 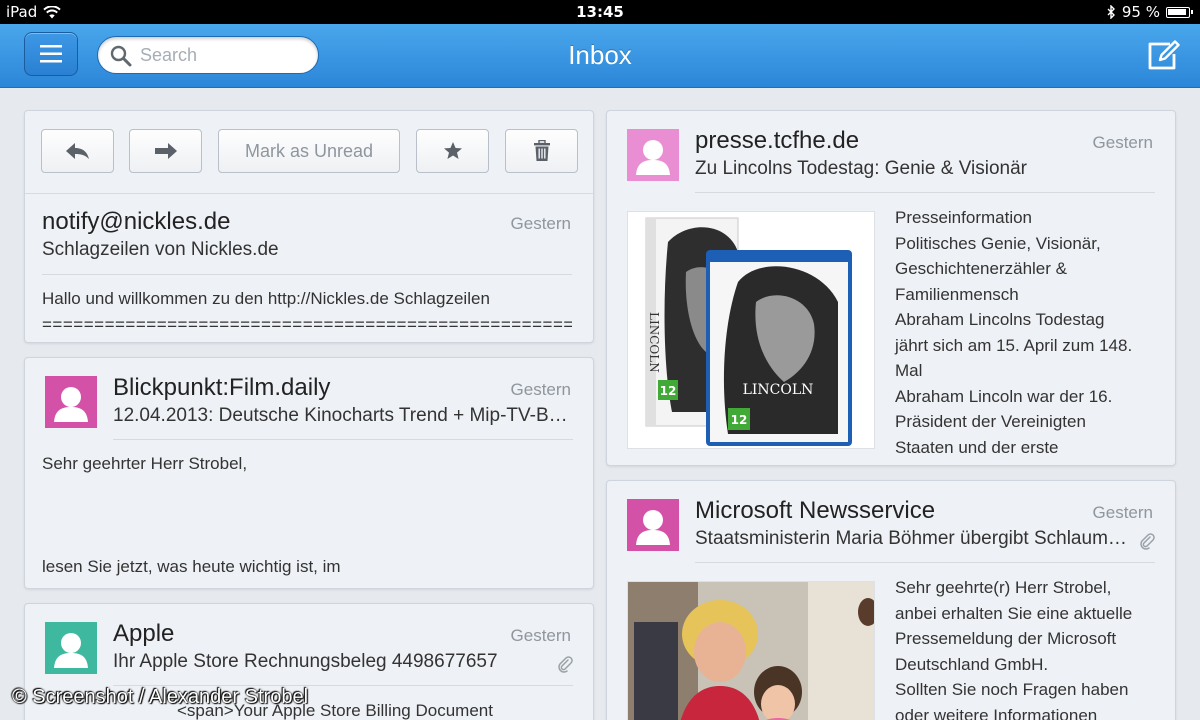 What do you see at coordinates (145, 463) in the screenshot?
I see `email-preview-top: Sehr geehrter Herr Strobel,` at bounding box center [145, 463].